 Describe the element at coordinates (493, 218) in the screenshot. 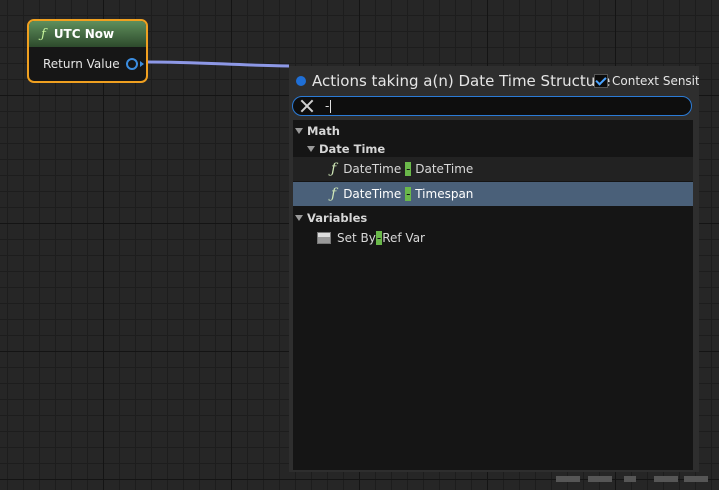

I see `category-variables: Variables` at that location.